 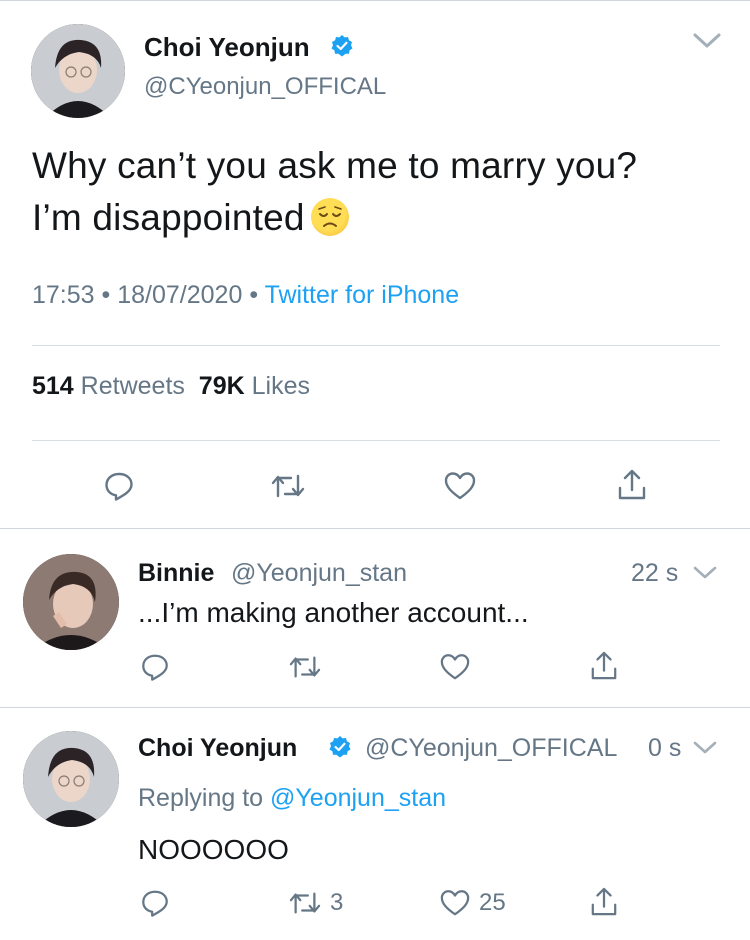 I want to click on divider-reply1-end, so click(x=375, y=707).